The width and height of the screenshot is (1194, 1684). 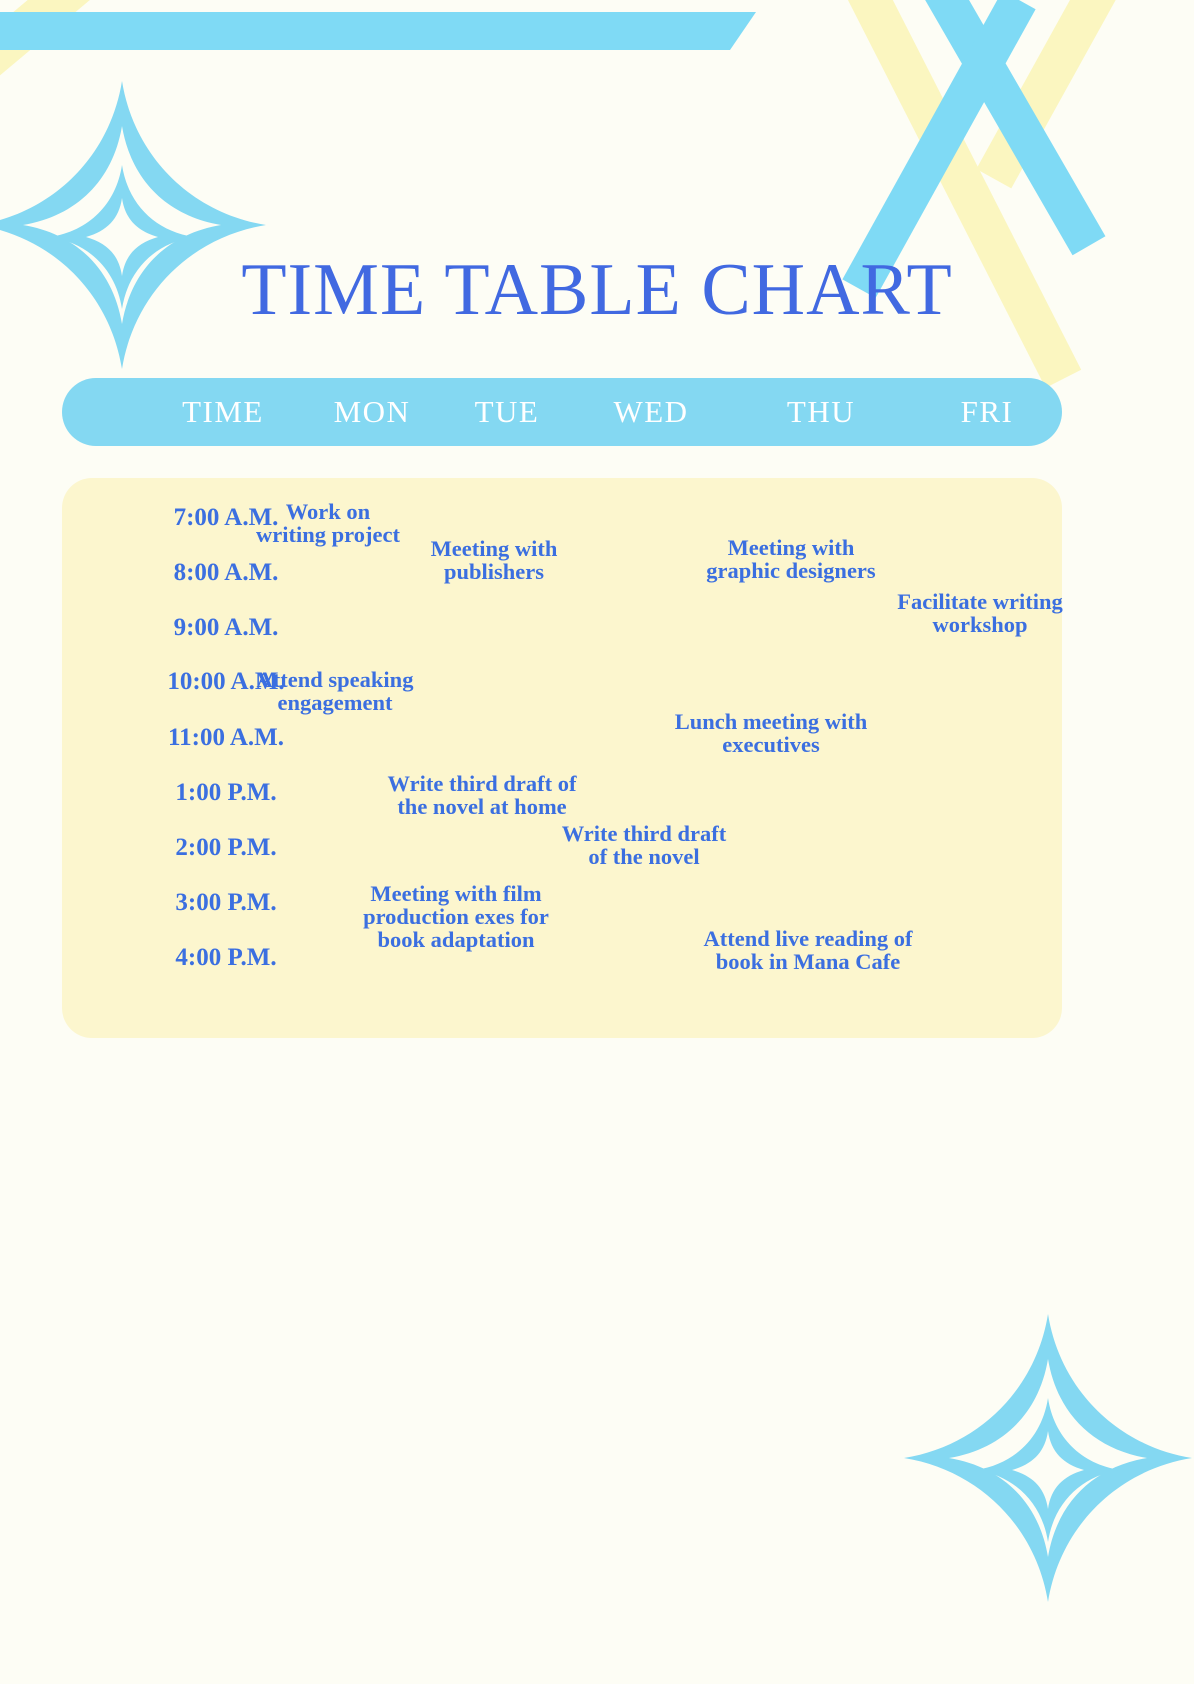 I want to click on time-label-1100am: 11:00 A.M., so click(x=226, y=737).